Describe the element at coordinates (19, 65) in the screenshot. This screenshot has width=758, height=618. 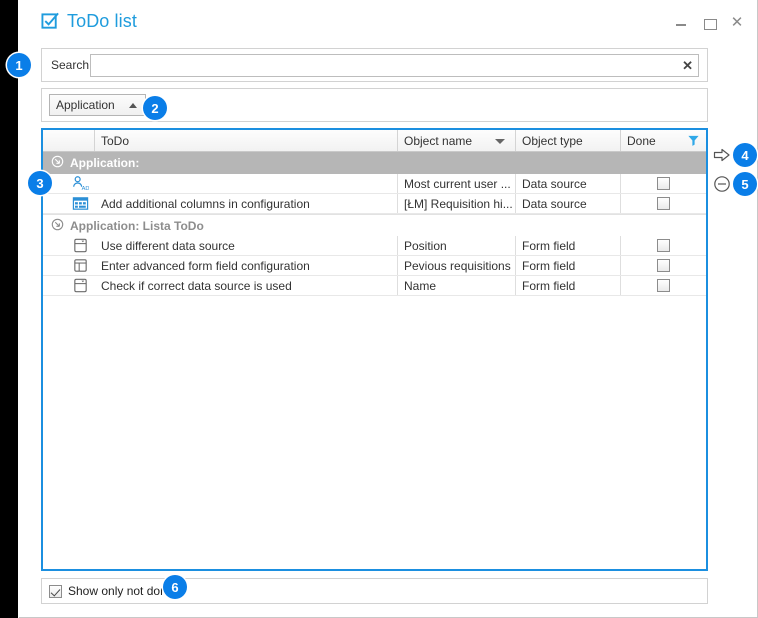
I see `annotation-badge-1: 1` at that location.